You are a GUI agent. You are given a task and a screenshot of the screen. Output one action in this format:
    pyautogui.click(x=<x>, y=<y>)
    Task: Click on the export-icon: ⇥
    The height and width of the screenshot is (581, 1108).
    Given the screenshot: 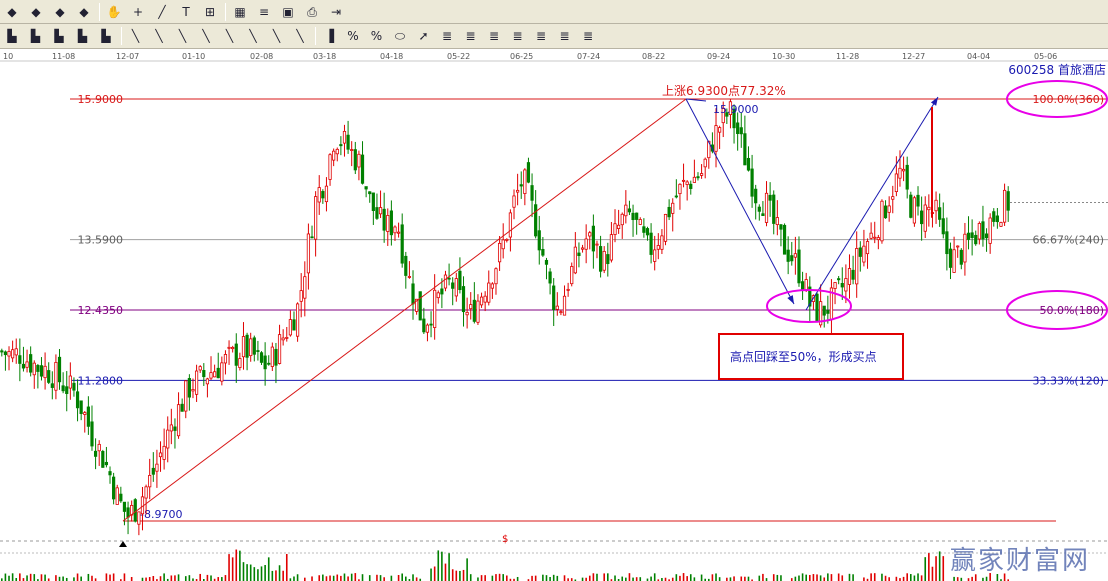 What is the action you would take?
    pyautogui.click(x=336, y=12)
    